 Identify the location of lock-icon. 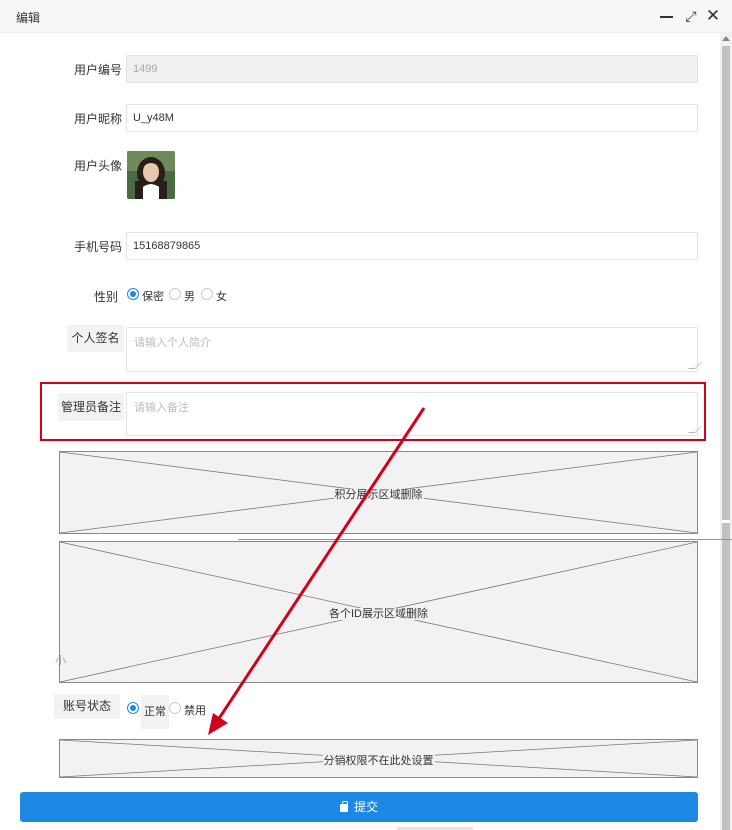
(343, 806).